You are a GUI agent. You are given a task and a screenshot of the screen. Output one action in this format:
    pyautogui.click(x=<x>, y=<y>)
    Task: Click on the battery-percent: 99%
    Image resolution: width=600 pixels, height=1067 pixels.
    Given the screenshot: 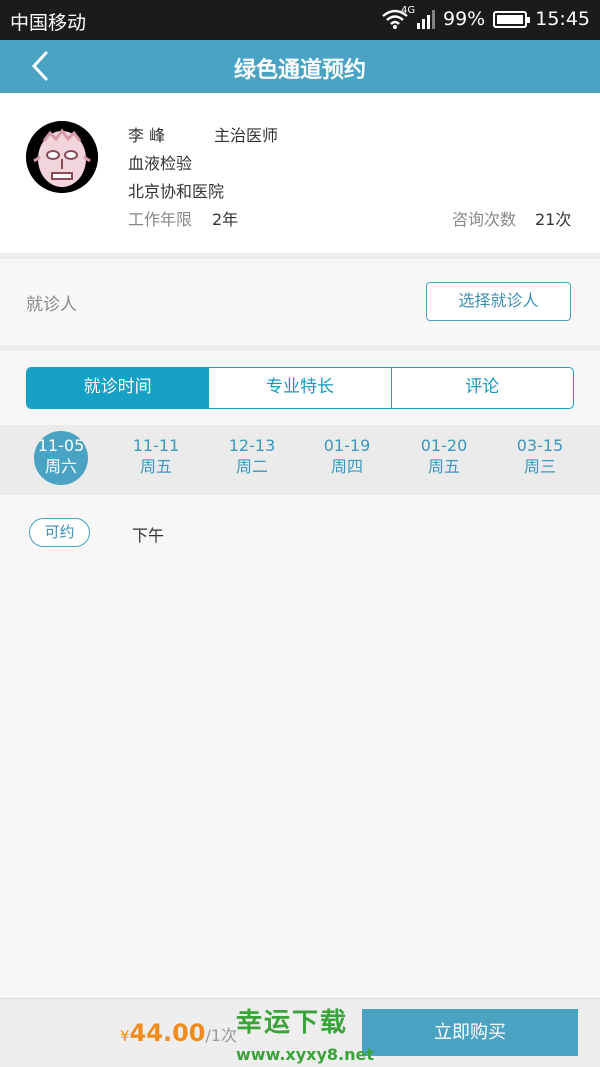 What is the action you would take?
    pyautogui.click(x=464, y=19)
    